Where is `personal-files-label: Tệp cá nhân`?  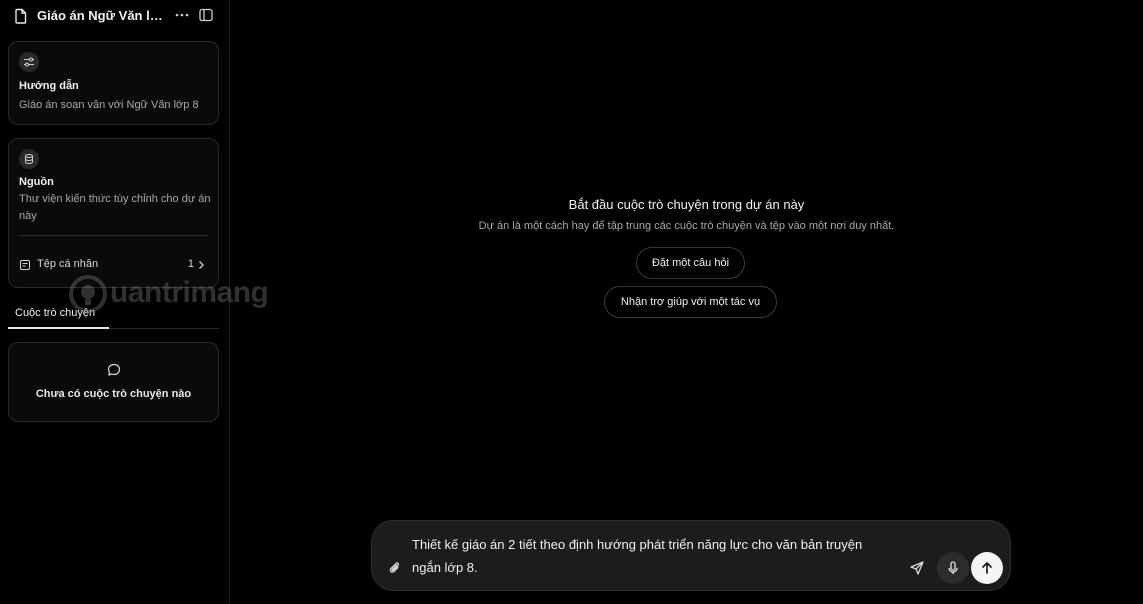 personal-files-label: Tệp cá nhân is located at coordinates (68, 264).